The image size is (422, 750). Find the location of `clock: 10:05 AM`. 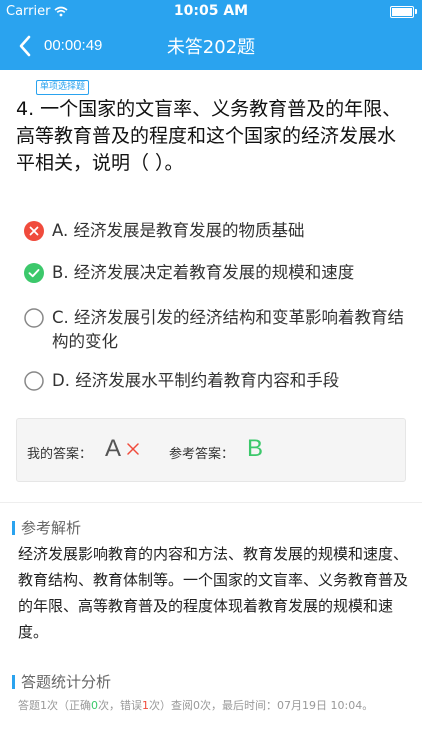

clock: 10:05 AM is located at coordinates (211, 11).